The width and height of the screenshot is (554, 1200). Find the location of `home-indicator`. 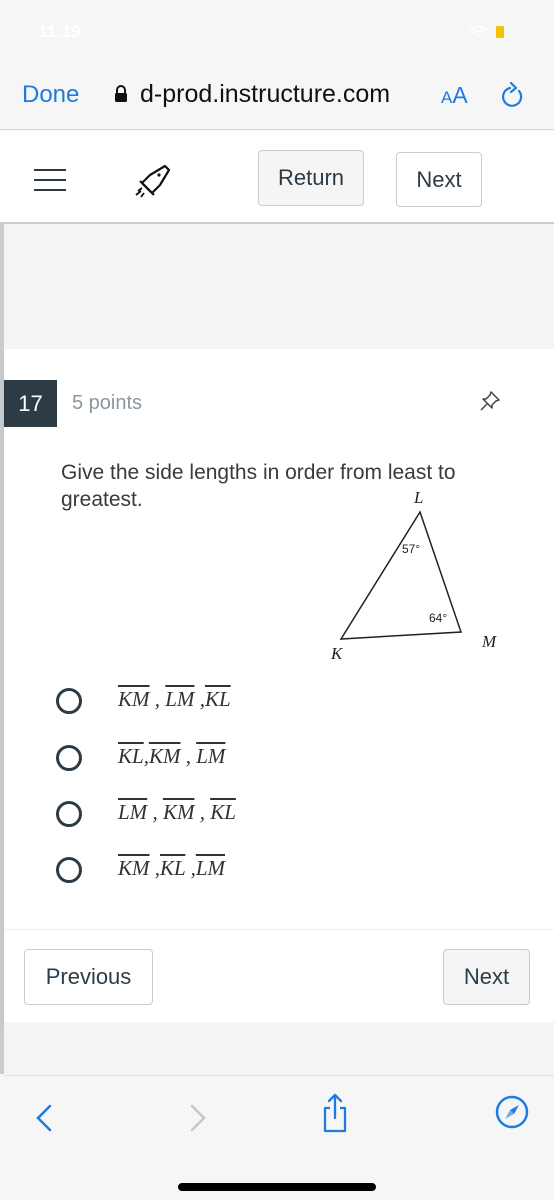

home-indicator is located at coordinates (277, 1187).